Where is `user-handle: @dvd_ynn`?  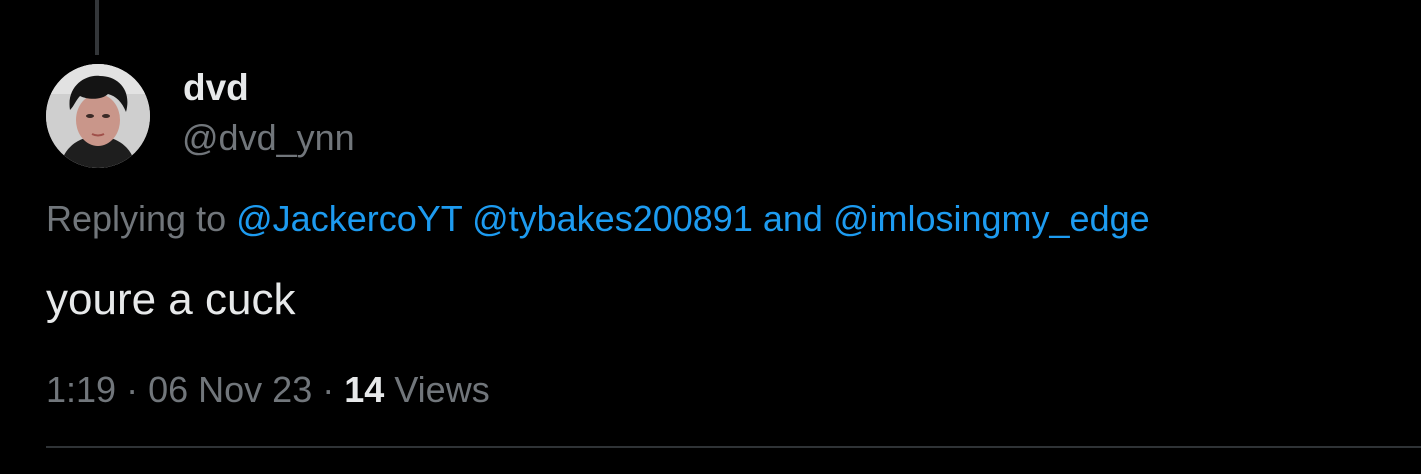 user-handle: @dvd_ynn is located at coordinates (268, 138).